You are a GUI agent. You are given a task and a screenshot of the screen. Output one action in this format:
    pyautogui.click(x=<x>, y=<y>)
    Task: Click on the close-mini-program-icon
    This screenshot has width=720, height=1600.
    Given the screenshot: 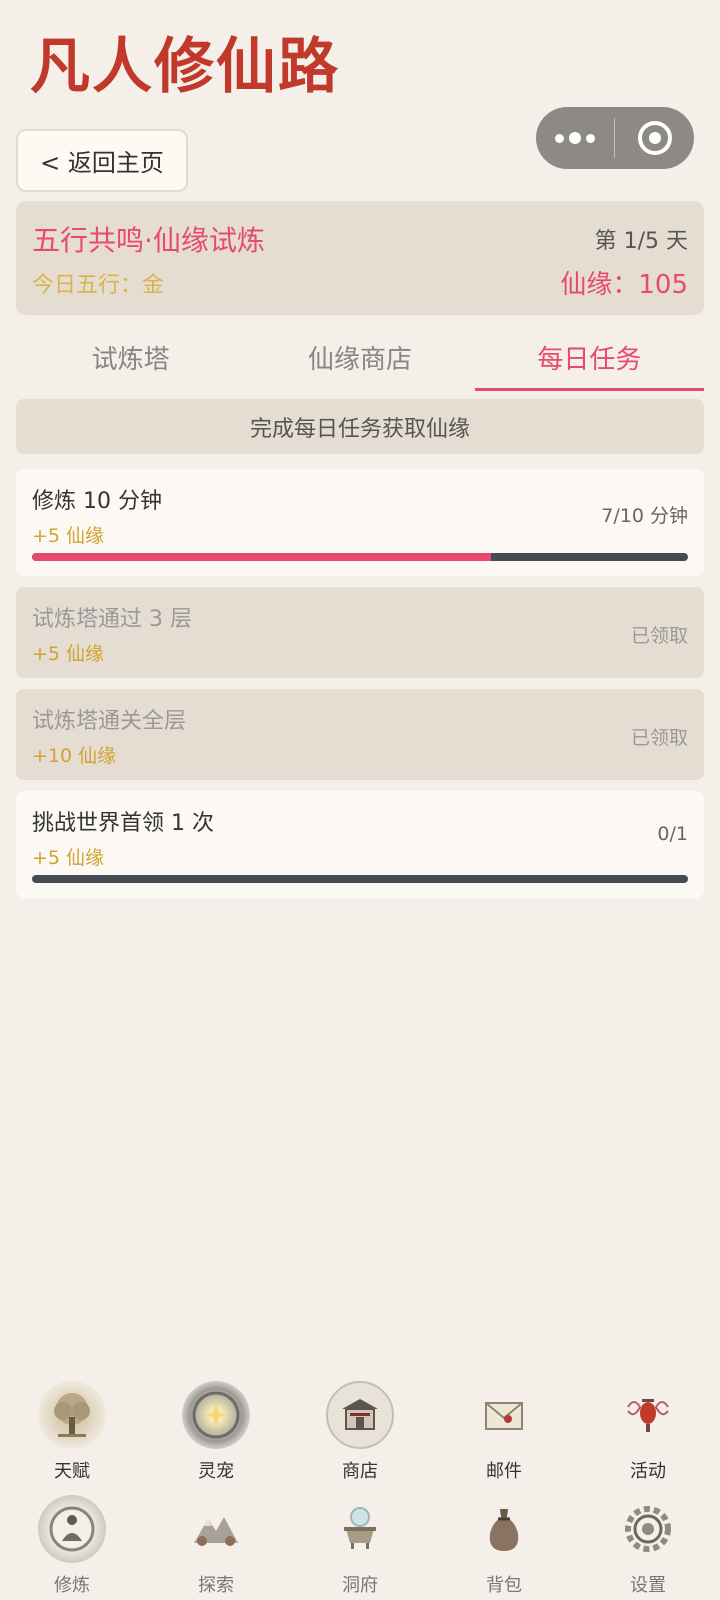 What is the action you would take?
    pyautogui.click(x=654, y=138)
    